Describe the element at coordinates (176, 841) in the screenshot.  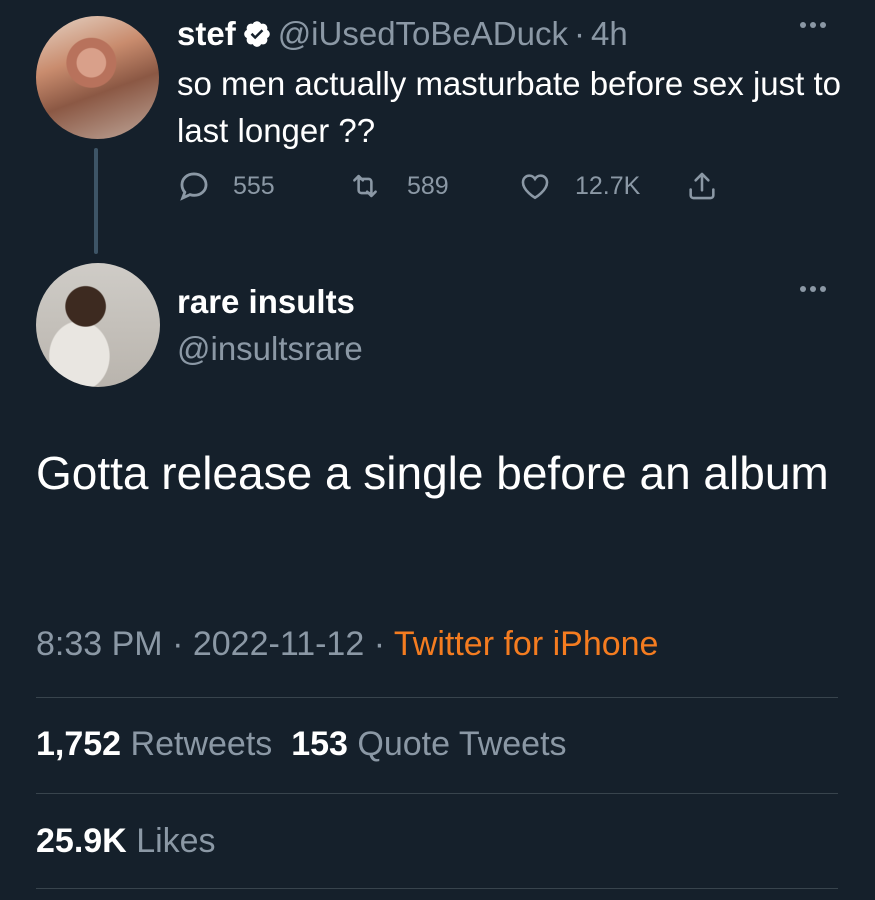
I see `likes-label: Likes` at that location.